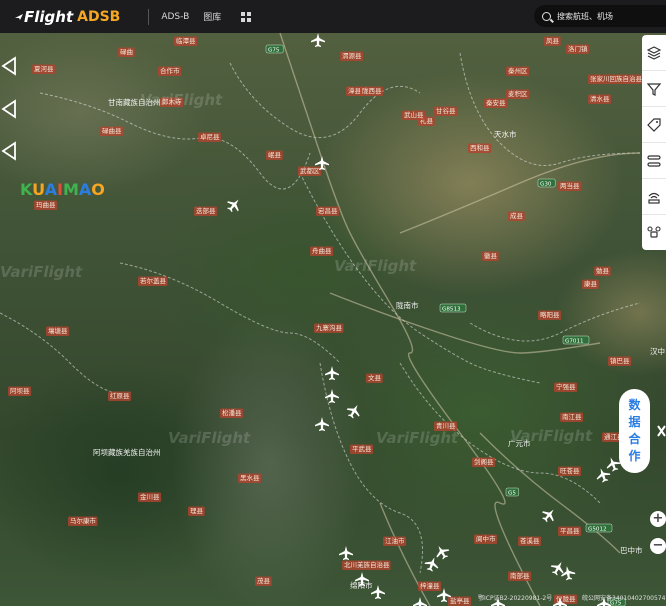 The width and height of the screenshot is (666, 606). Describe the element at coordinates (451, 309) in the screenshot. I see `road-shield-label: G8513` at that location.